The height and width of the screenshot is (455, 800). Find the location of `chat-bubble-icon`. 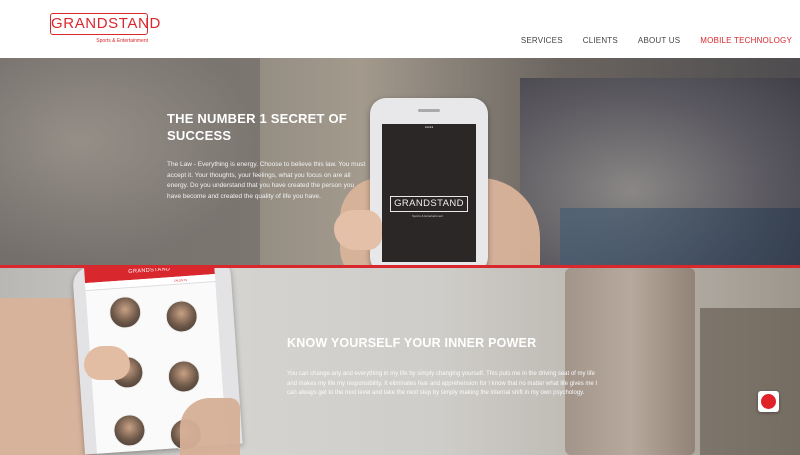

chat-bubble-icon is located at coordinates (768, 401).